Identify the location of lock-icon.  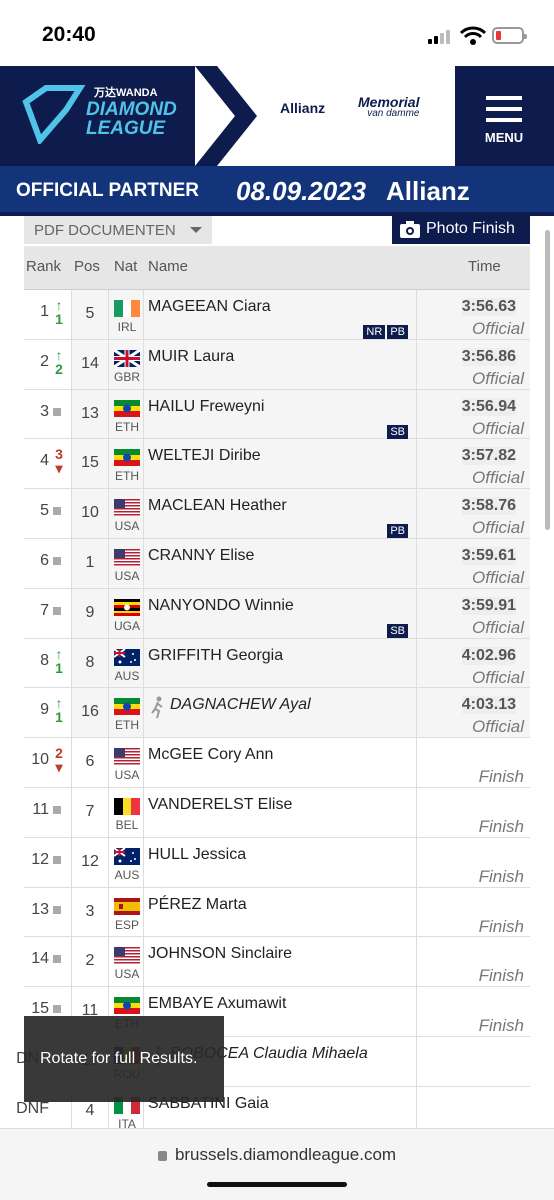
(162, 1156).